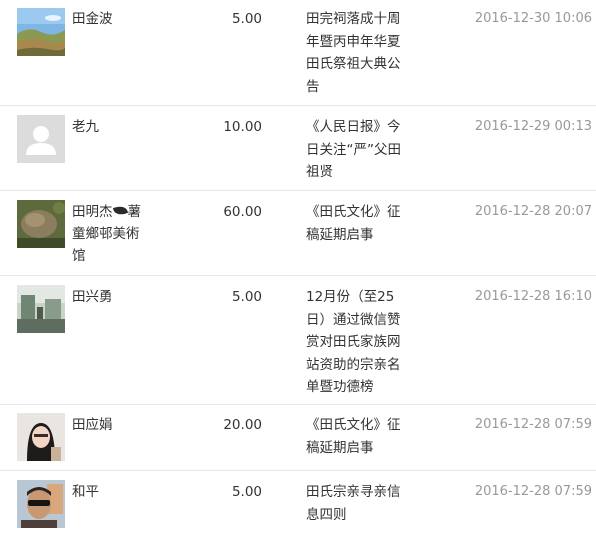 Image resolution: width=596 pixels, height=541 pixels. What do you see at coordinates (358, 53) in the screenshot?
I see `article-link: 田完祠落成十周年暨丙申年华夏田氏祭祖大典公告` at bounding box center [358, 53].